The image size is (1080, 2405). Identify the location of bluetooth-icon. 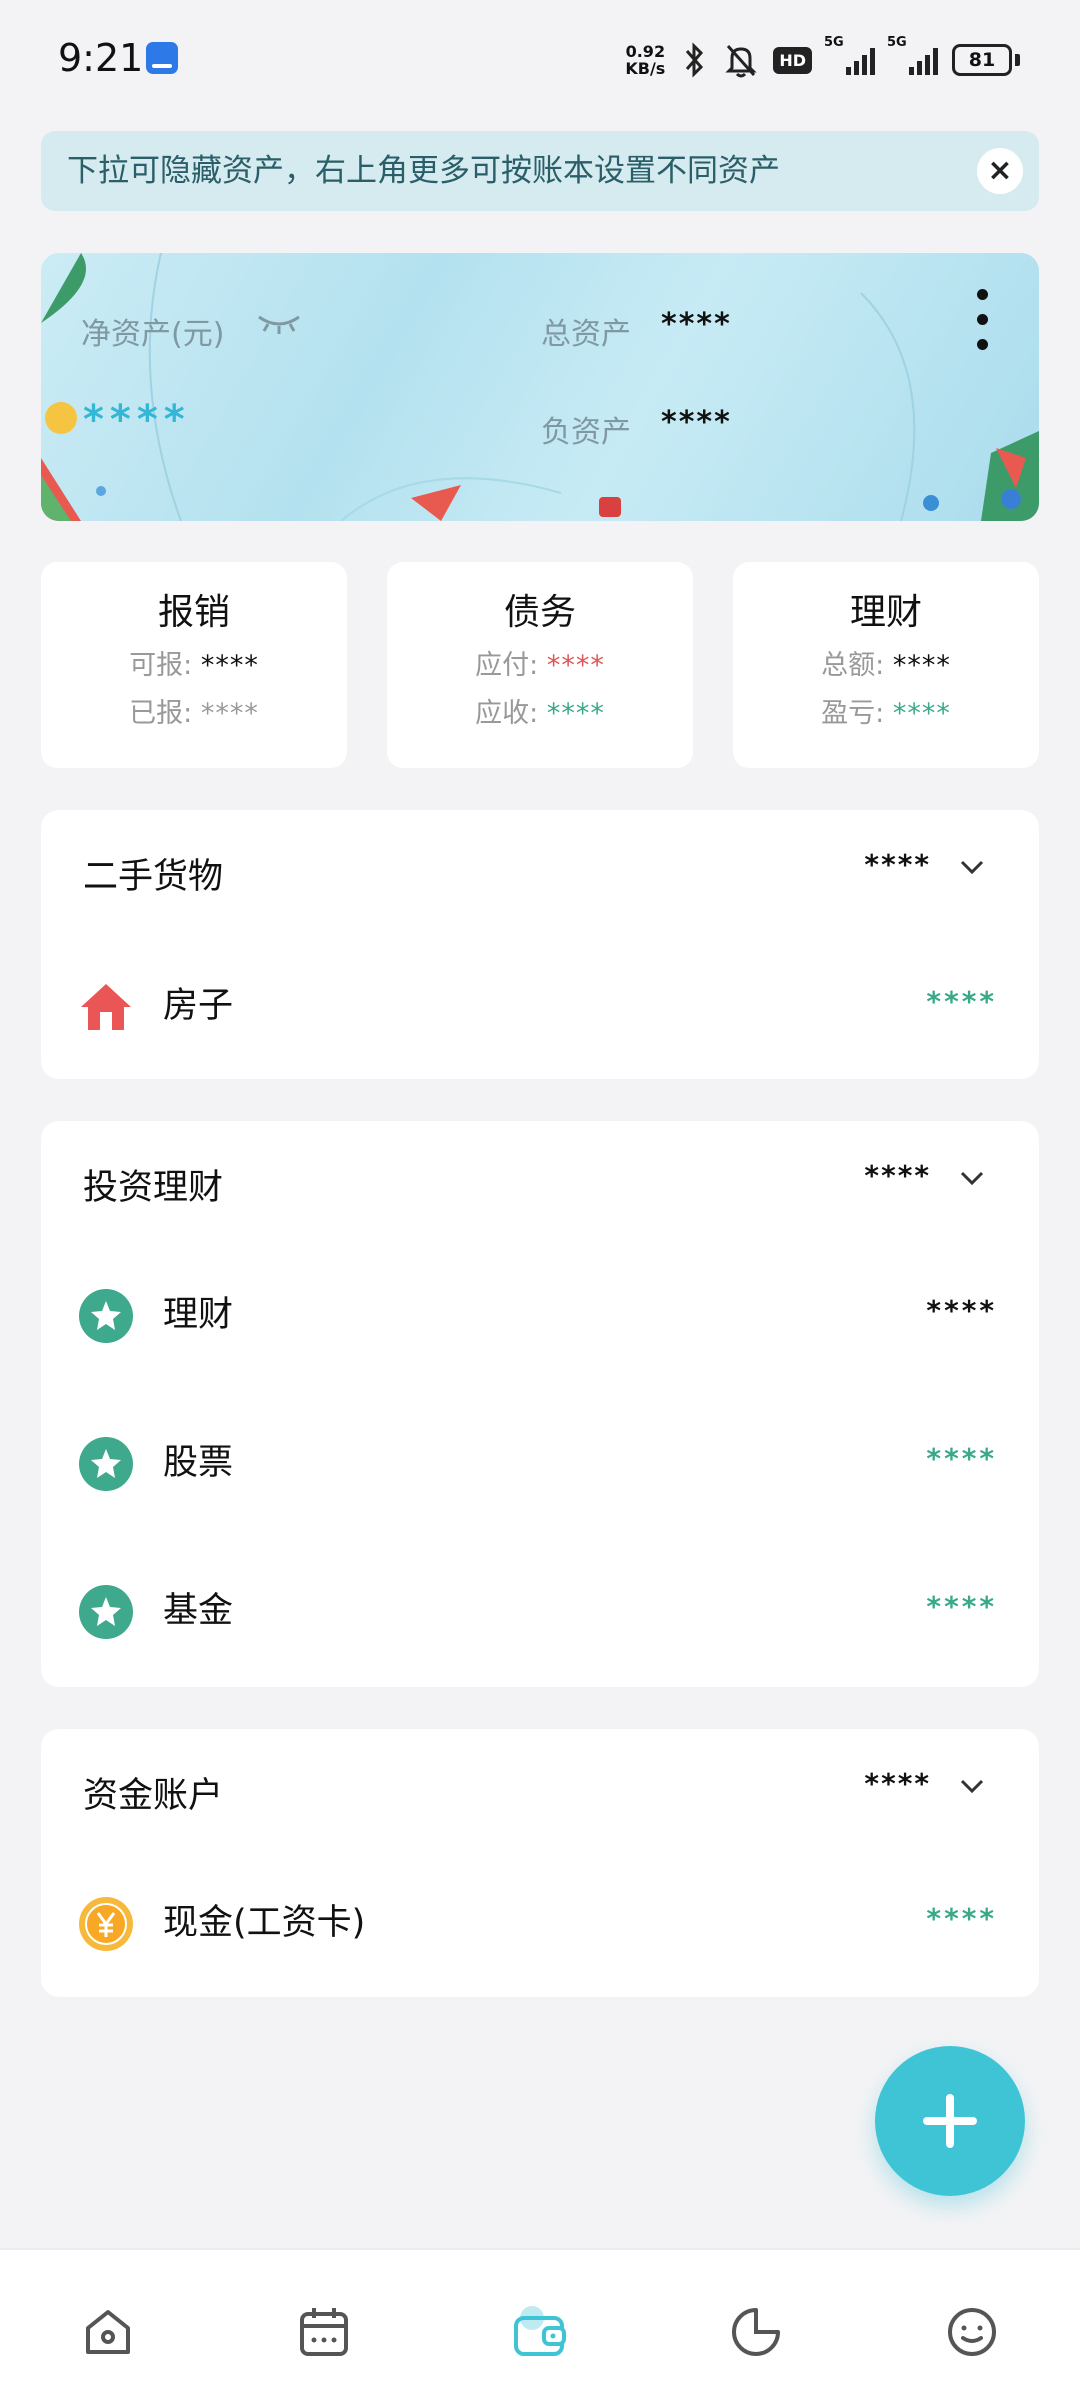
(695, 60).